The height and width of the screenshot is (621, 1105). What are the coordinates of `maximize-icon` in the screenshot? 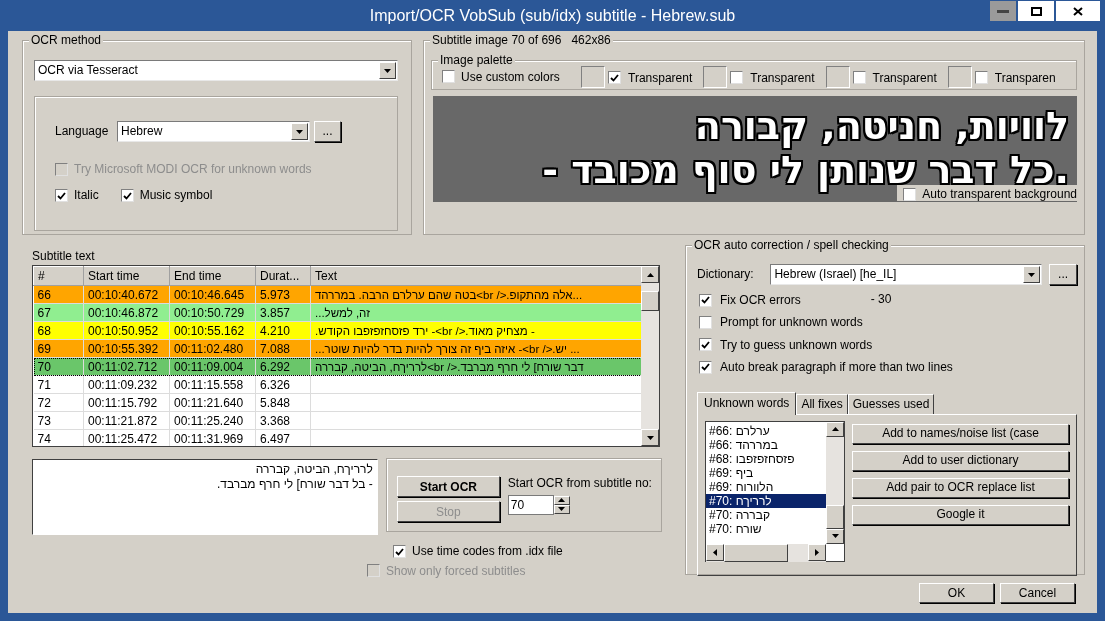 It's located at (1036, 11).